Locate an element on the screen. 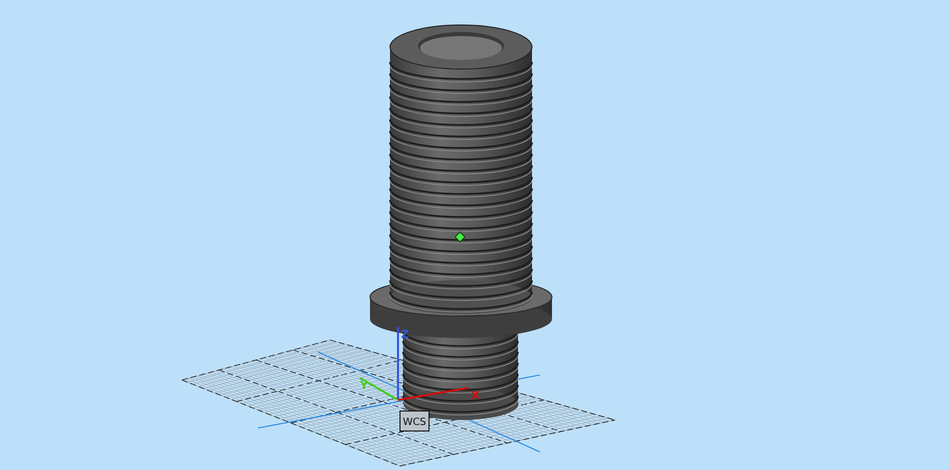  axis-label: Z is located at coordinates (405, 334).